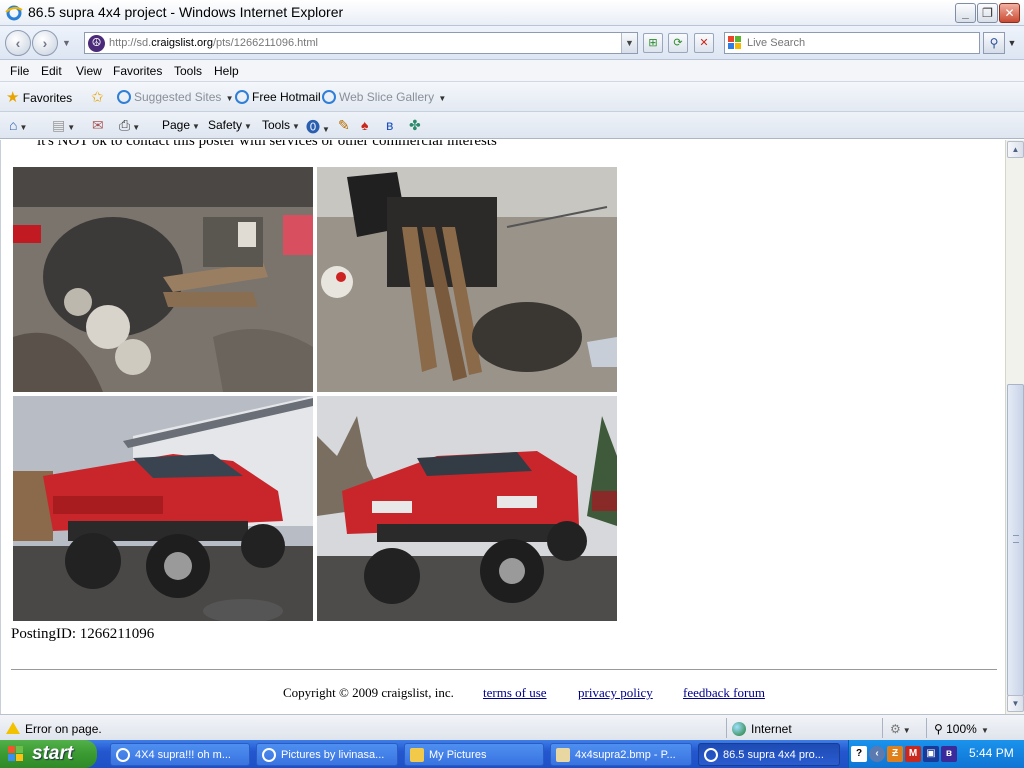 Image resolution: width=1024 pixels, height=768 pixels. I want to click on search-options-dropdown: ▼, so click(1012, 43).